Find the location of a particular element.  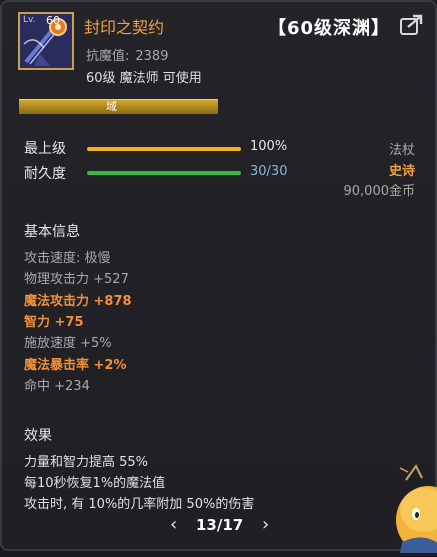

anti-magic-label: 抗魔值: is located at coordinates (108, 56).